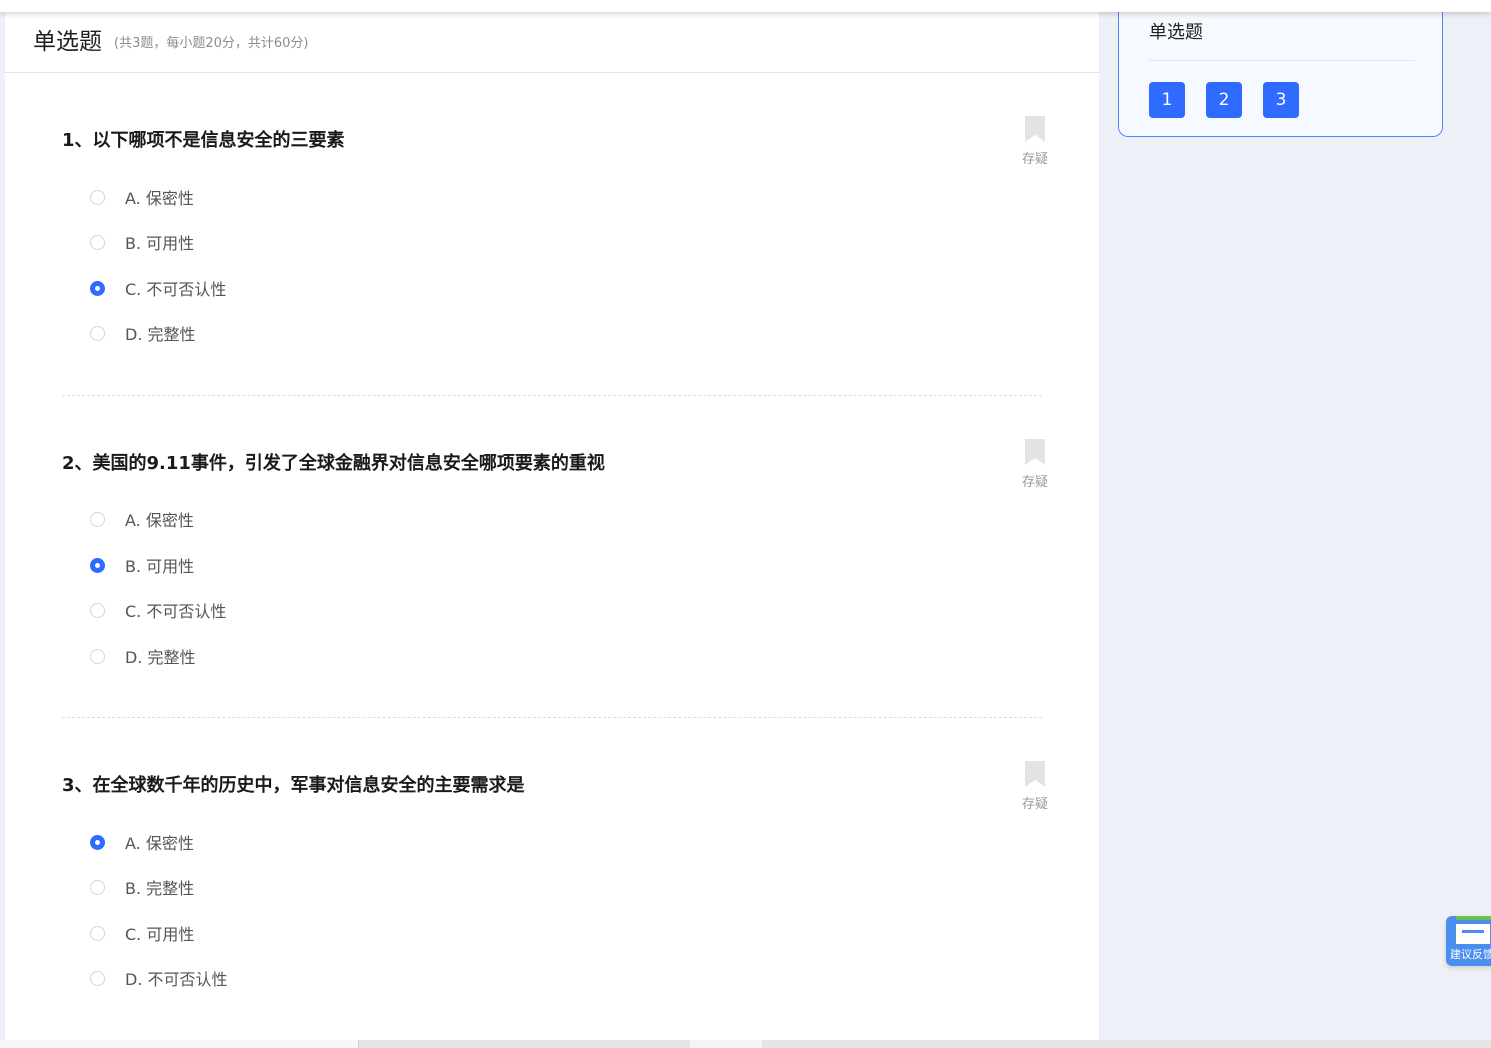 This screenshot has width=1491, height=1048. Describe the element at coordinates (1280, 68) in the screenshot. I see `question-nav-card: 单选题 1 2 3` at that location.